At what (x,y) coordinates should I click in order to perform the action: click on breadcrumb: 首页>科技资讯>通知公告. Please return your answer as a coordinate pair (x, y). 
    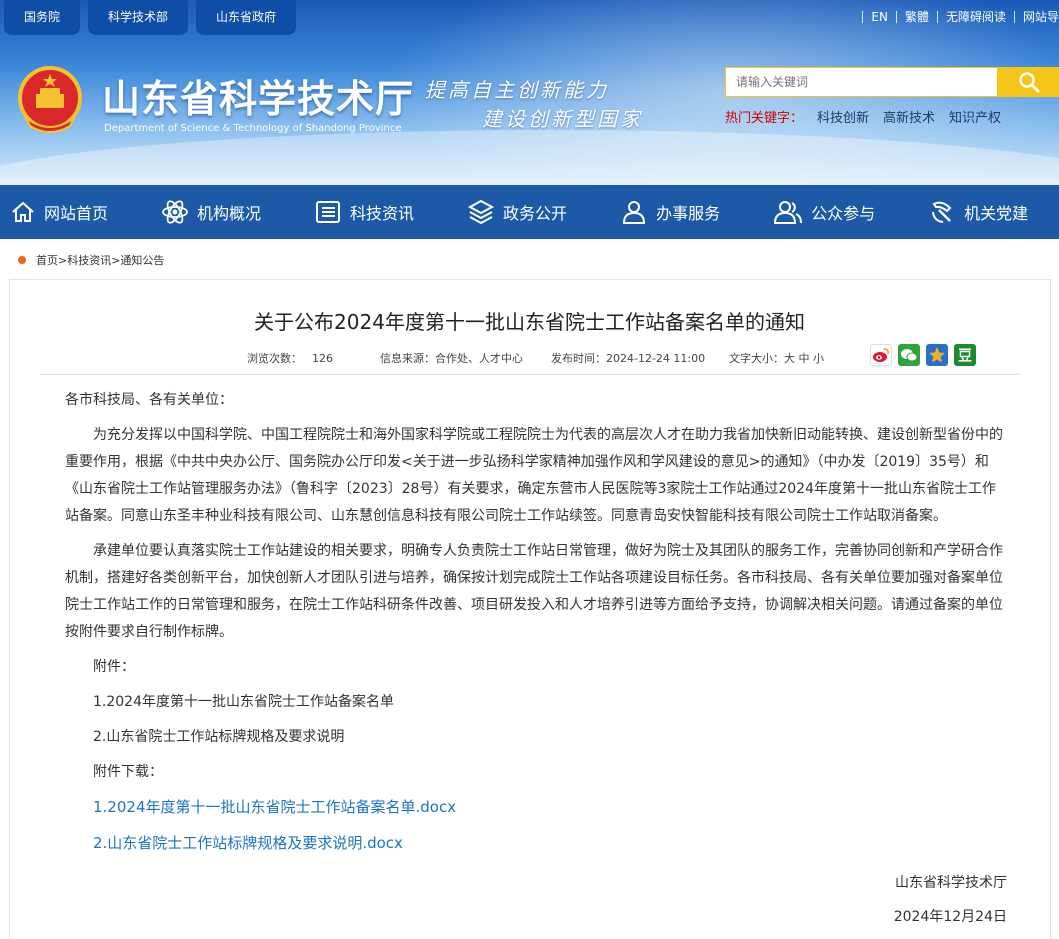
    Looking at the image, I should click on (91, 260).